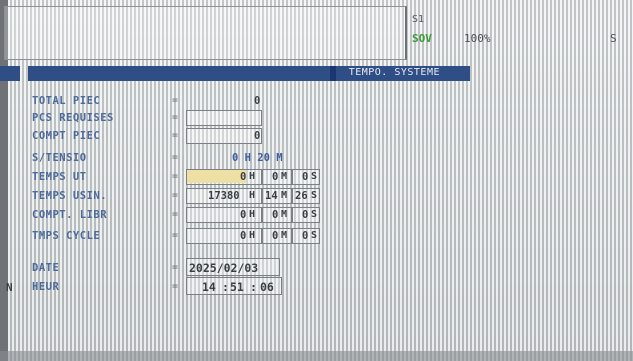 This screenshot has width=633, height=361. What do you see at coordinates (243, 215) in the screenshot?
I see `compt-libr-hours: 0` at bounding box center [243, 215].